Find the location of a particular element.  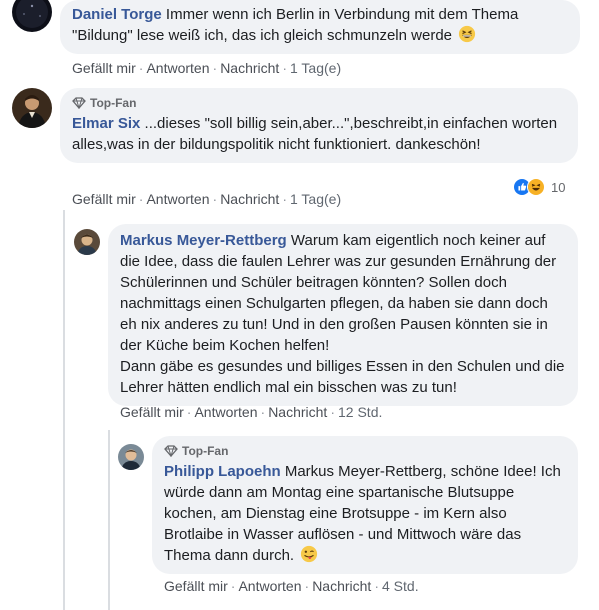

comment-author: Markus Meyer-Rettberg is located at coordinates (203, 240).